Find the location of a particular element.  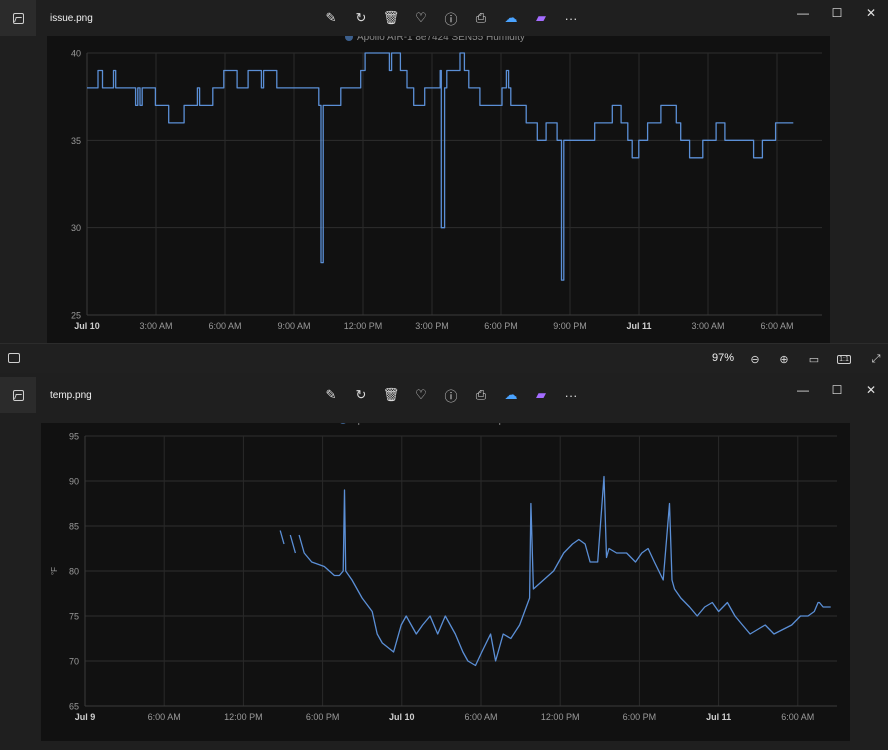

y-tick-label: 35 is located at coordinates (76, 141).